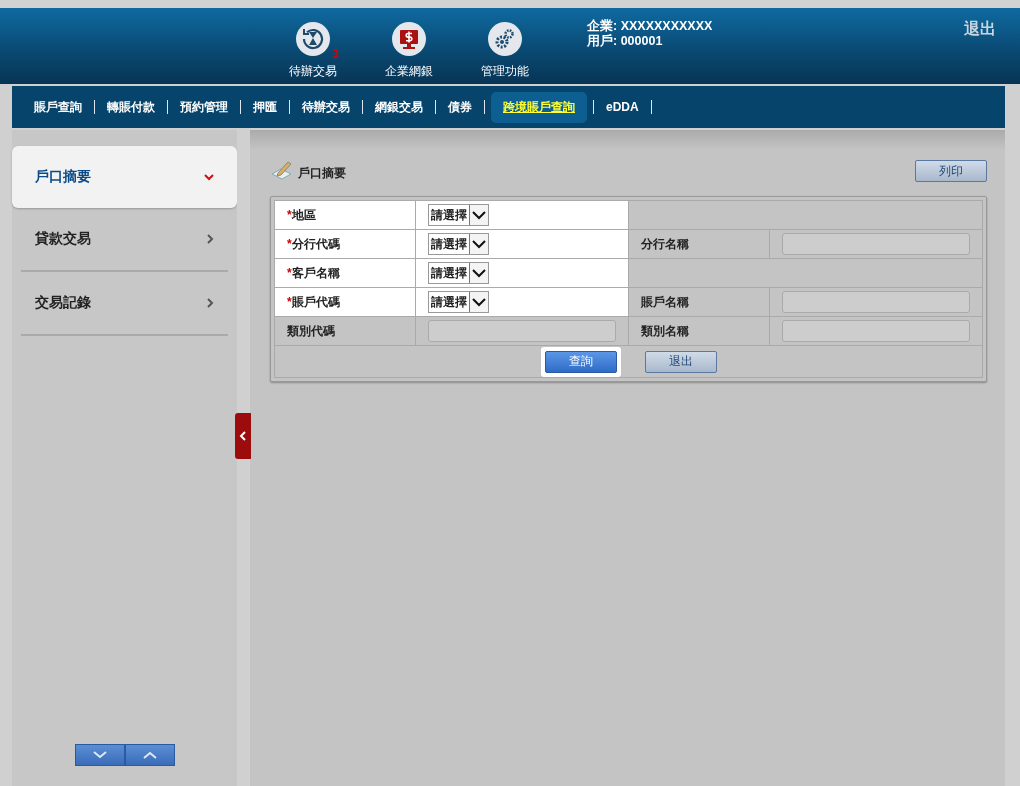 The image size is (1020, 786). What do you see at coordinates (951, 171) in the screenshot?
I see `print-button: 列印` at bounding box center [951, 171].